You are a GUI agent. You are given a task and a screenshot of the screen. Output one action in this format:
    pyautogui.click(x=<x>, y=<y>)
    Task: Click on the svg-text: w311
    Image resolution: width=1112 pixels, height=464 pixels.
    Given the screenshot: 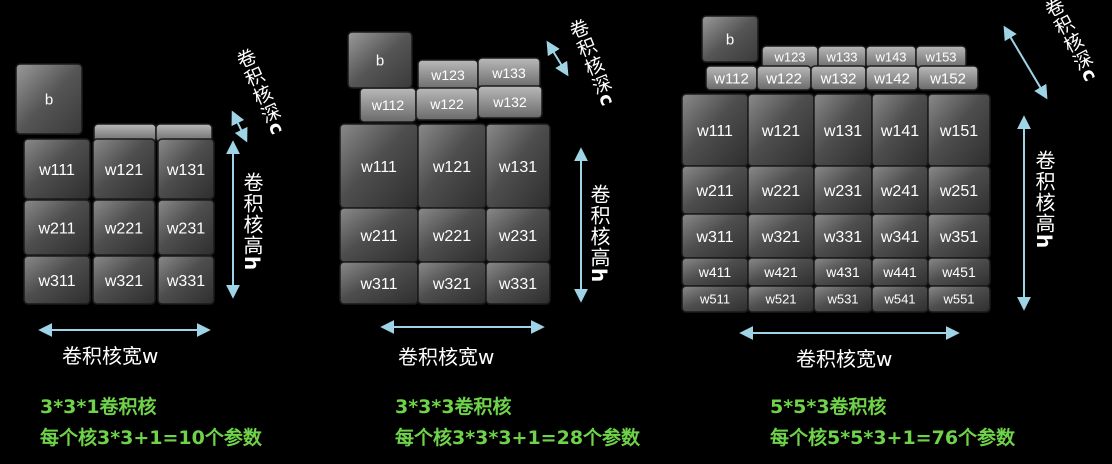 What is the action you would take?
    pyautogui.click(x=56, y=281)
    